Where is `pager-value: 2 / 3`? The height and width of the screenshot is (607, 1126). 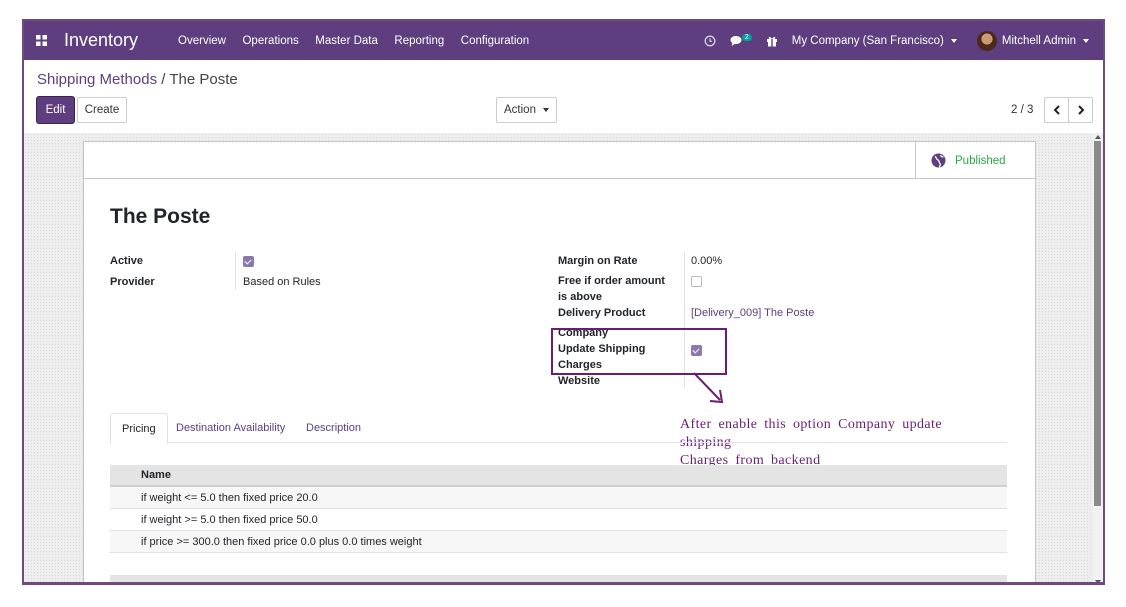 pager-value: 2 / 3 is located at coordinates (1022, 110).